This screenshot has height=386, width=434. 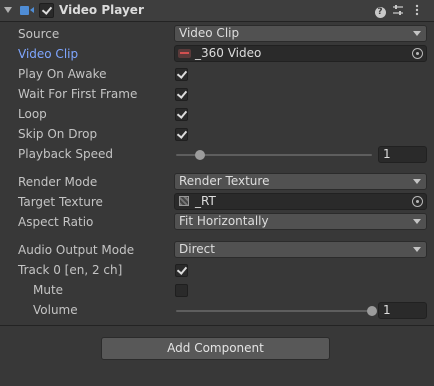 What do you see at coordinates (39, 34) in the screenshot?
I see `source-label: Source` at bounding box center [39, 34].